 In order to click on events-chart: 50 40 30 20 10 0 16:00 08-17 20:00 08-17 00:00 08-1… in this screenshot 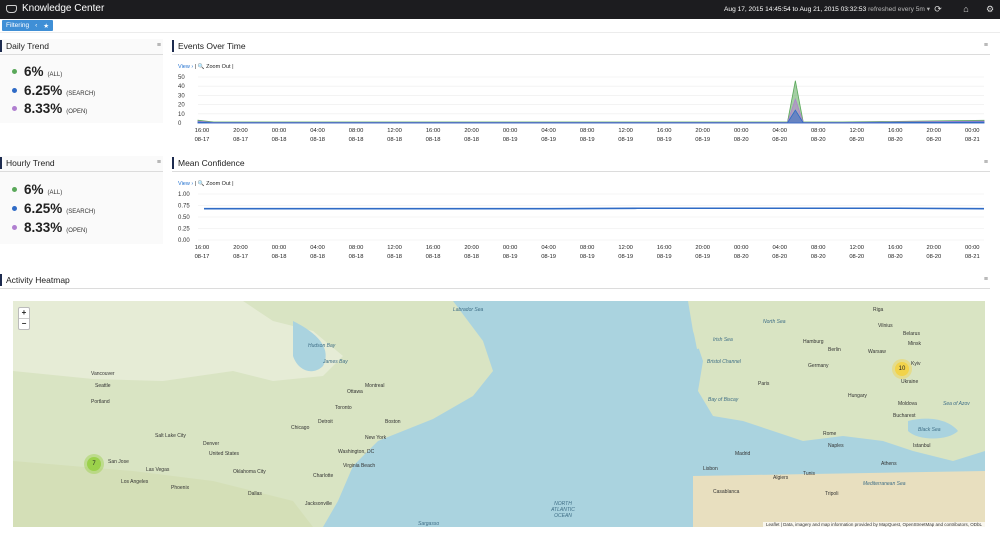, I will do `click(581, 109)`.